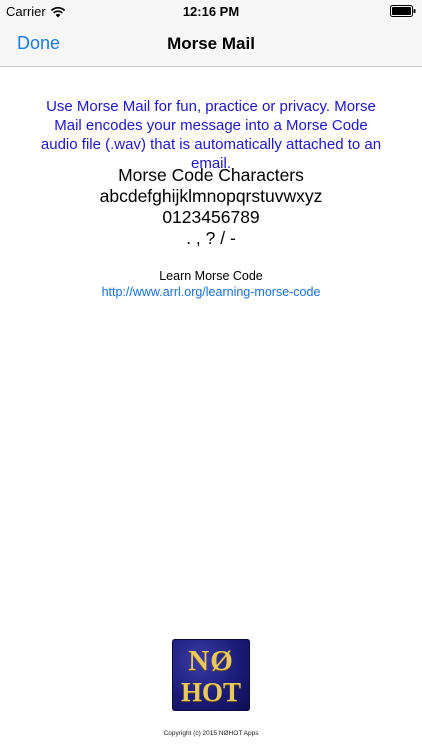  What do you see at coordinates (211, 733) in the screenshot?
I see `copyright-text: Copyright (c) 2015 NØHOT Apps` at bounding box center [211, 733].